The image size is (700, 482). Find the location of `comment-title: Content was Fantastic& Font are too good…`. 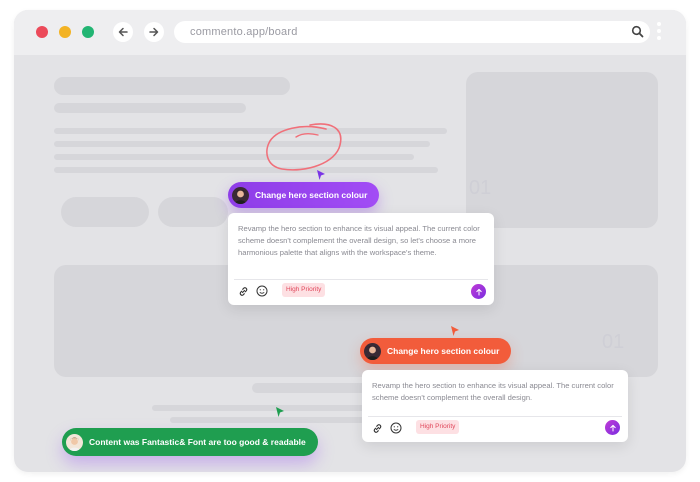

comment-title: Content was Fantastic& Font are too good… is located at coordinates (197, 442).